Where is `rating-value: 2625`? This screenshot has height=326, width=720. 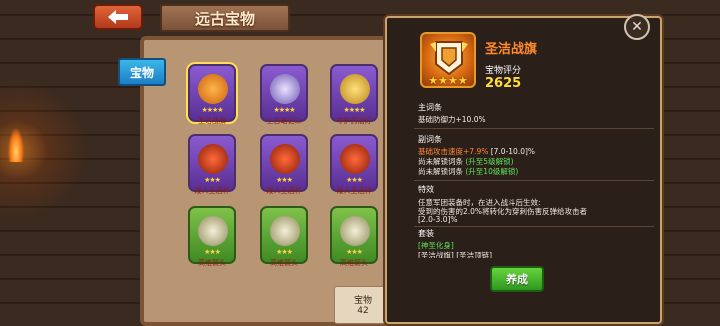
rating-value: 2625 is located at coordinates (503, 83).